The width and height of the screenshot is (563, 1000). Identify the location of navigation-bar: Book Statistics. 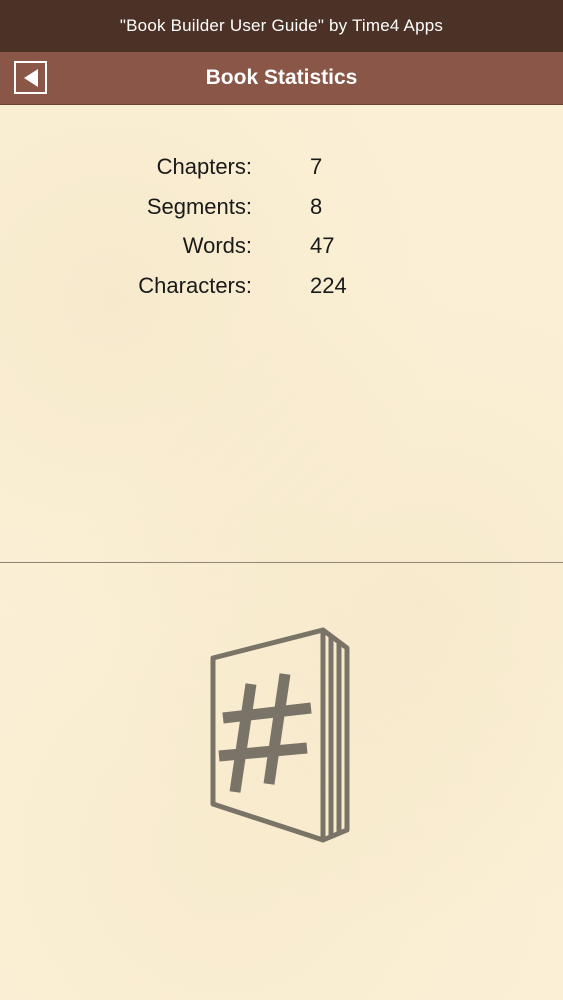
(281, 78).